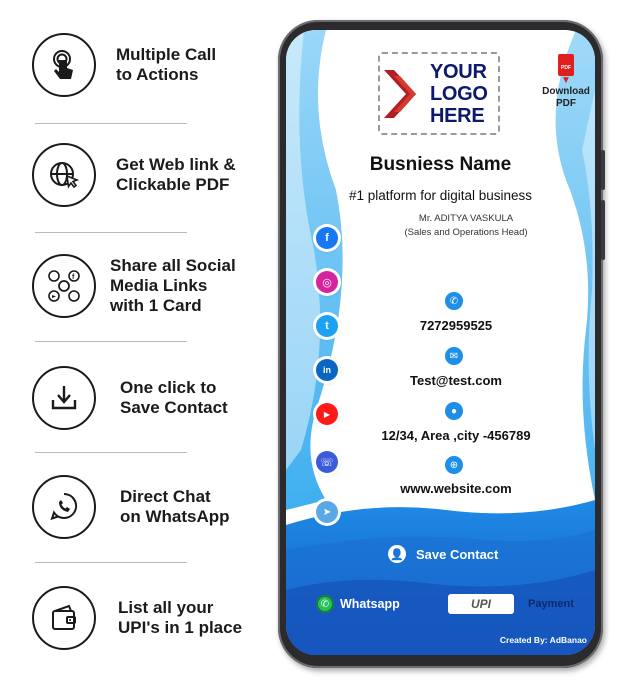  What do you see at coordinates (466, 218) in the screenshot?
I see `person-name: Mr. ADITYA VASKULA` at bounding box center [466, 218].